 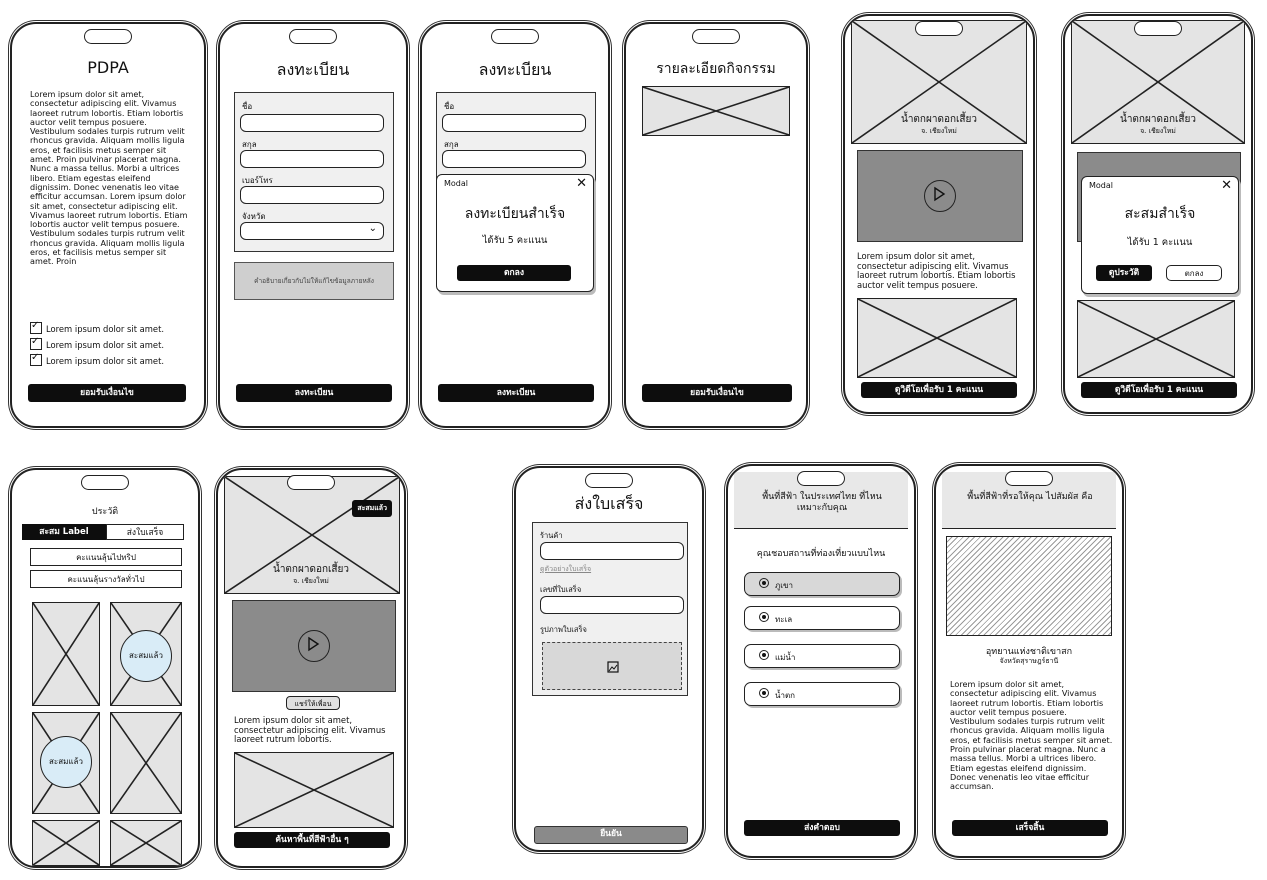 What do you see at coordinates (312, 195) in the screenshot?
I see `phone-input` at bounding box center [312, 195].